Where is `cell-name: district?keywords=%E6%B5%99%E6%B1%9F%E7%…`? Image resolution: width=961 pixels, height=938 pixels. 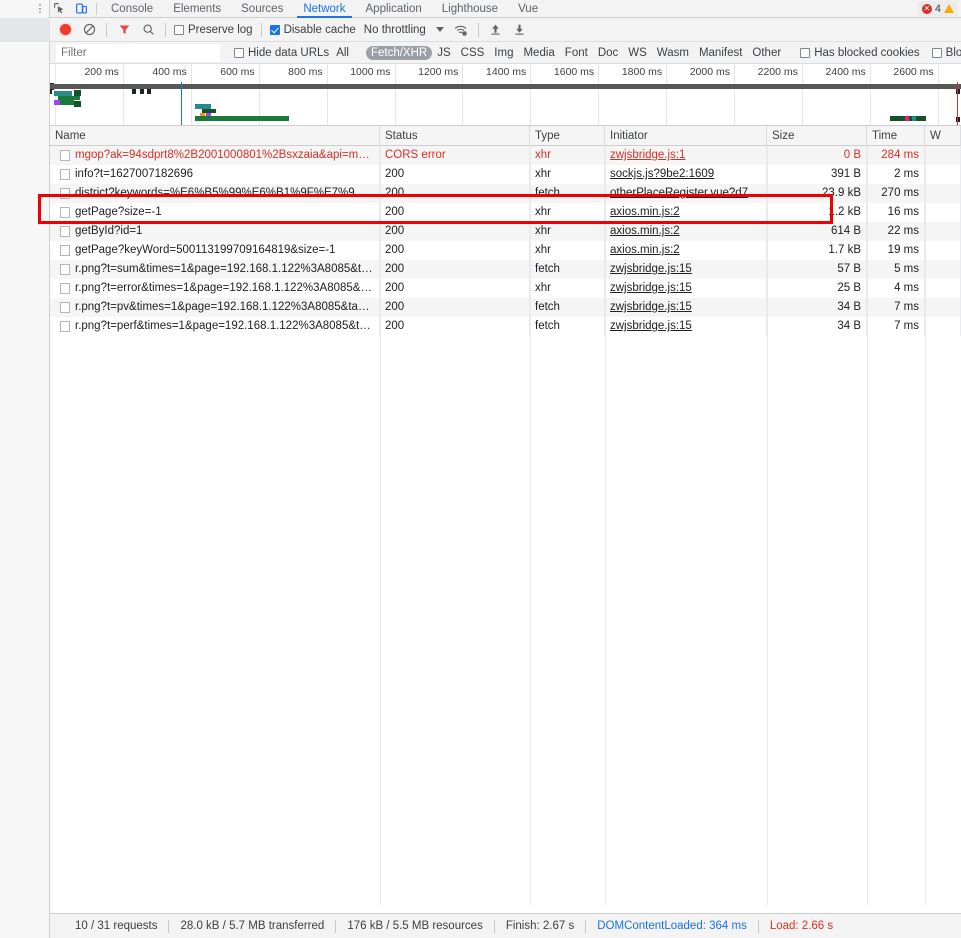
cell-name: district?keywords=%E6%B5%99%E6%B1%9F%E7%… is located at coordinates (215, 193).